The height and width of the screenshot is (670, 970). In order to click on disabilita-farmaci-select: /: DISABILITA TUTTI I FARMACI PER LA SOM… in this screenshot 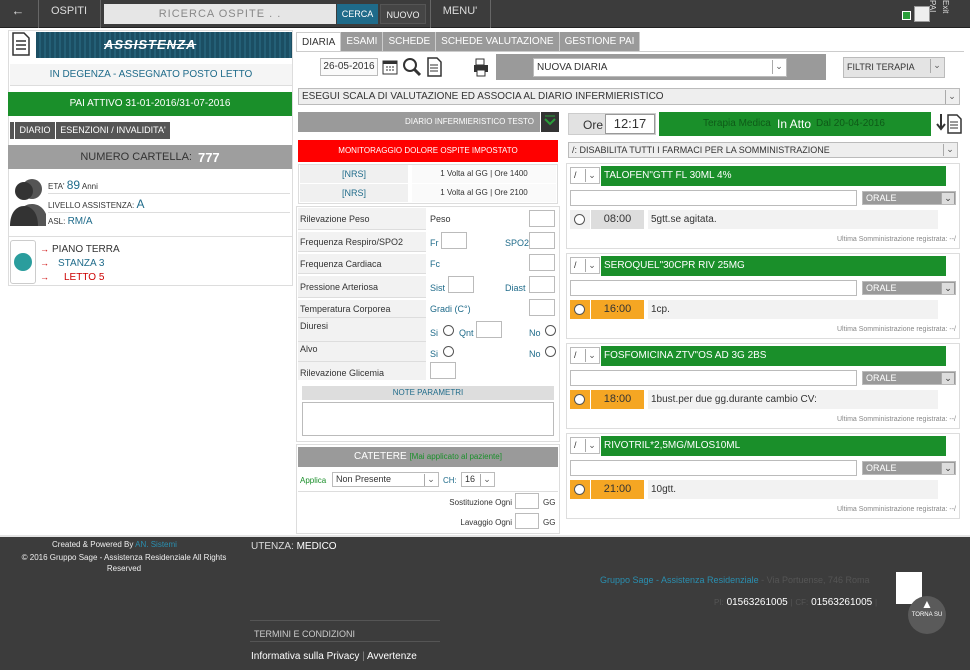, I will do `click(763, 150)`.